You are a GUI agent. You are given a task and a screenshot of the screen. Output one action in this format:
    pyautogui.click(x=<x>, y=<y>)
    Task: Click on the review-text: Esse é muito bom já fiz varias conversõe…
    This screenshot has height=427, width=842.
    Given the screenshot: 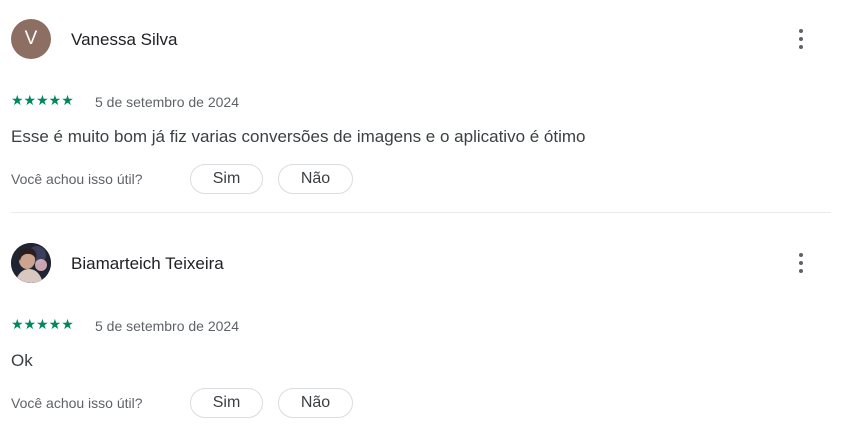 What is the action you would take?
    pyautogui.click(x=298, y=136)
    